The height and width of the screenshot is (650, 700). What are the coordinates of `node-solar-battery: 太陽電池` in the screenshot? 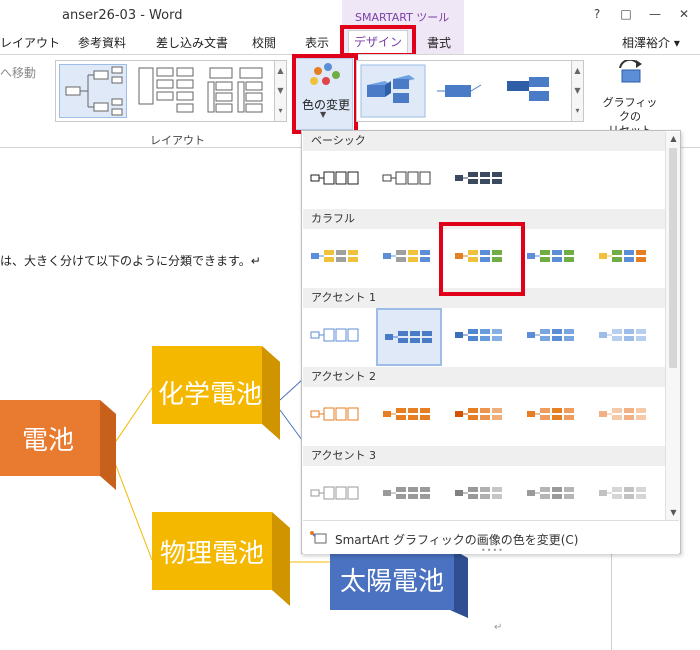 It's located at (402, 586).